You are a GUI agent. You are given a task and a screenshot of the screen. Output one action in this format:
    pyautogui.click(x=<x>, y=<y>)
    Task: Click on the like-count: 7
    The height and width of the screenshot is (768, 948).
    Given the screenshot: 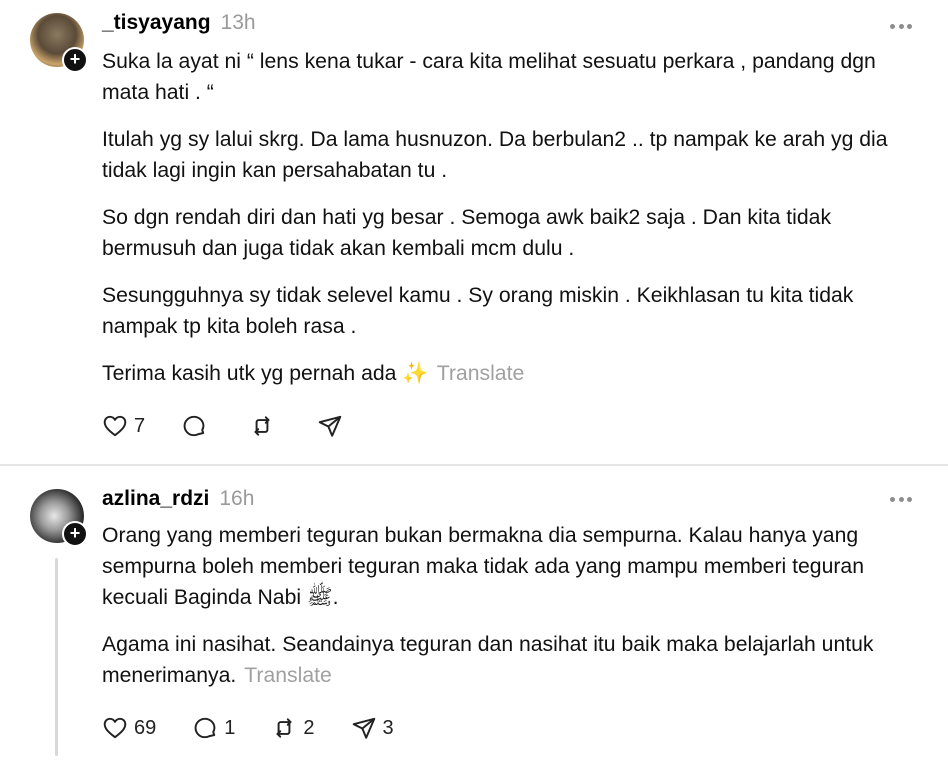 What is the action you would take?
    pyautogui.click(x=140, y=425)
    